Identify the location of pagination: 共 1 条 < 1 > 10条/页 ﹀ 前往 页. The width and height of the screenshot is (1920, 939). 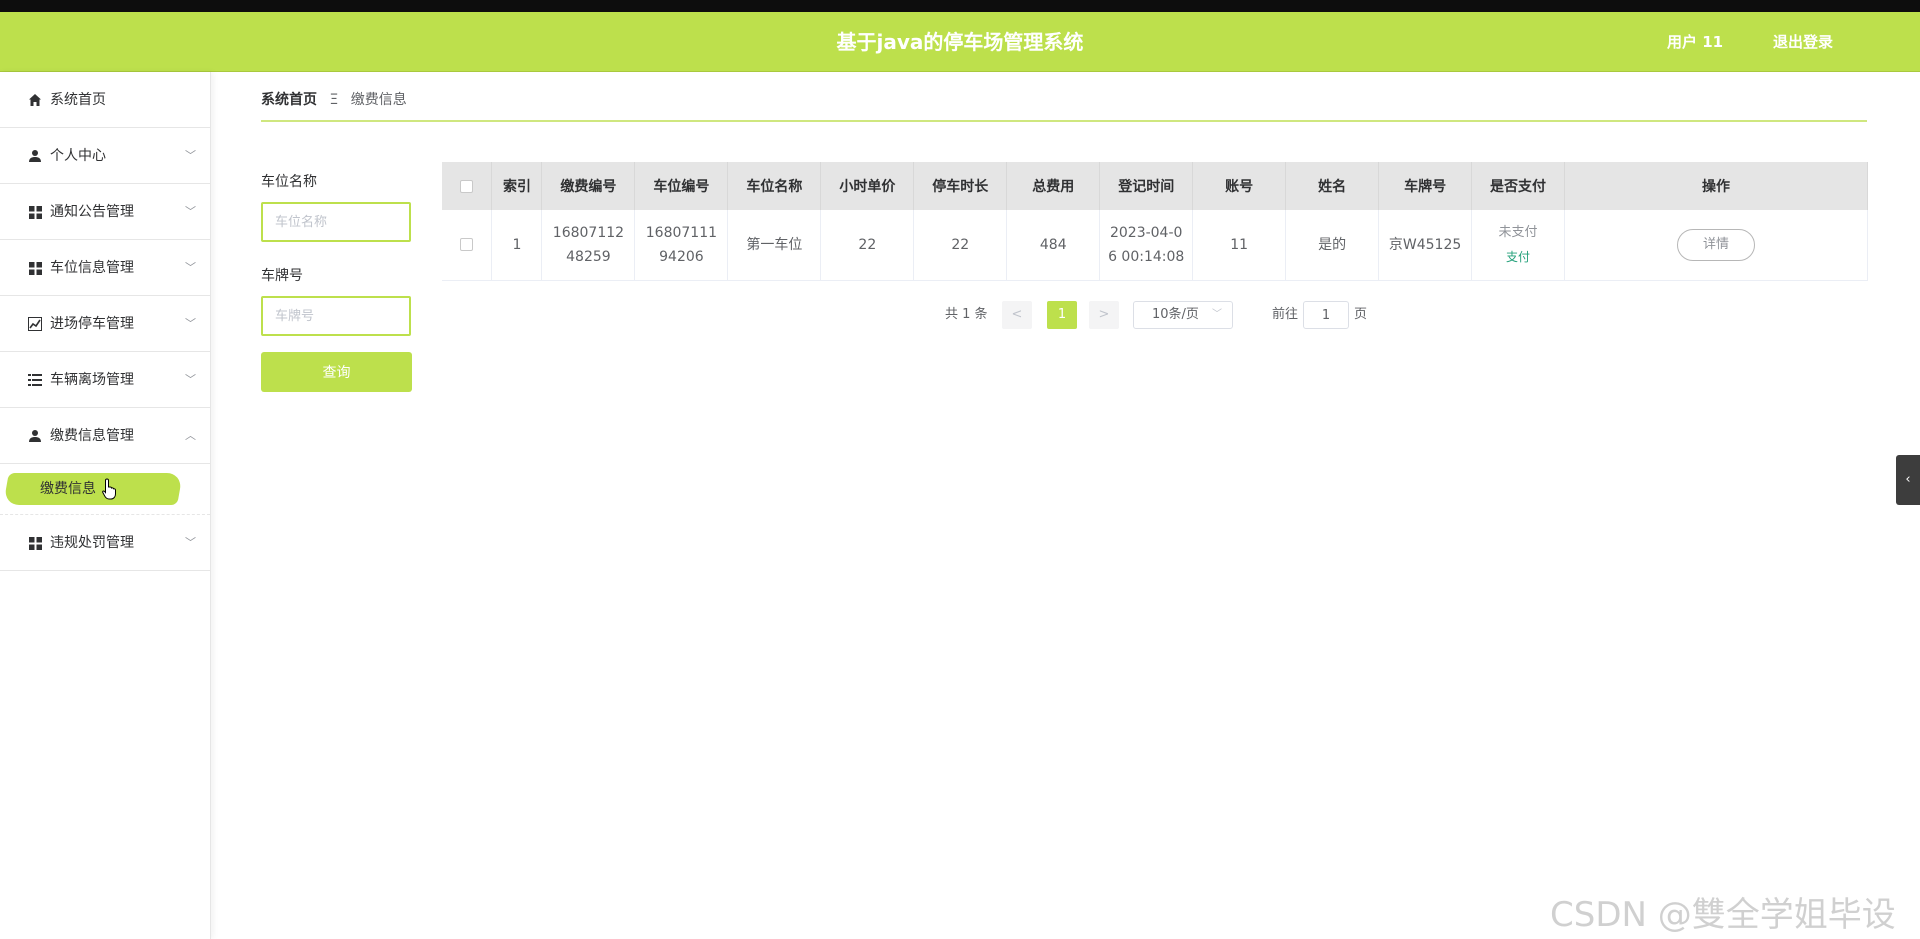
(1066, 315).